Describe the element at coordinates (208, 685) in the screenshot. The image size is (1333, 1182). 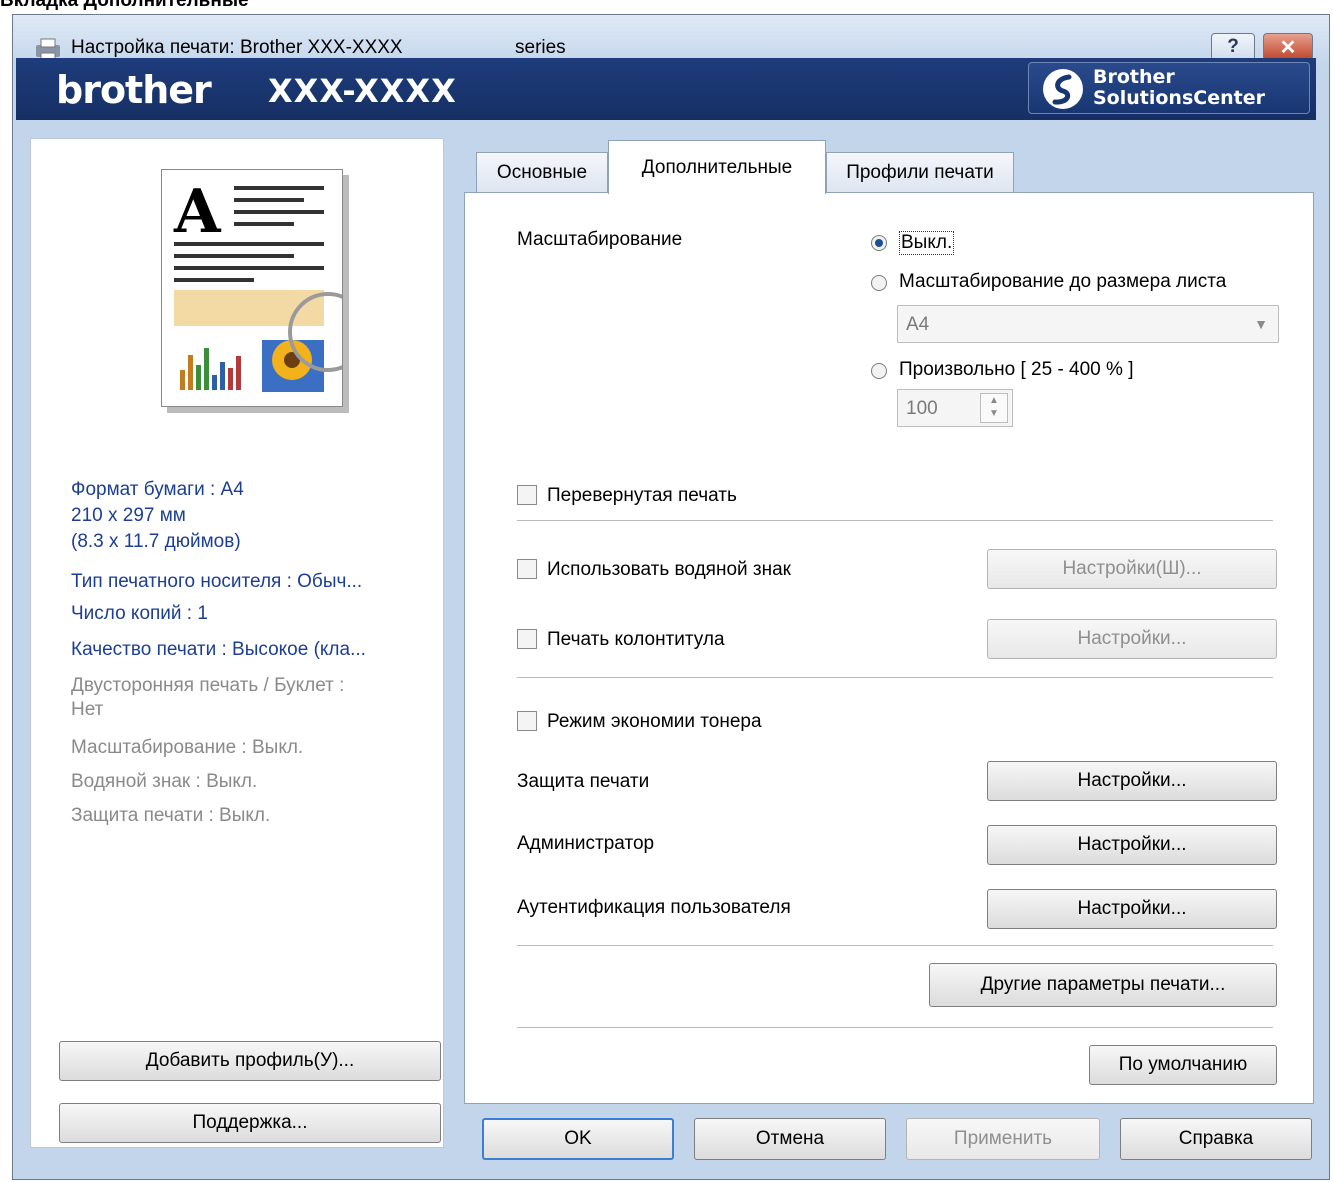
I see `summary-duplex: Двусторонняя печать / Буклет :` at that location.